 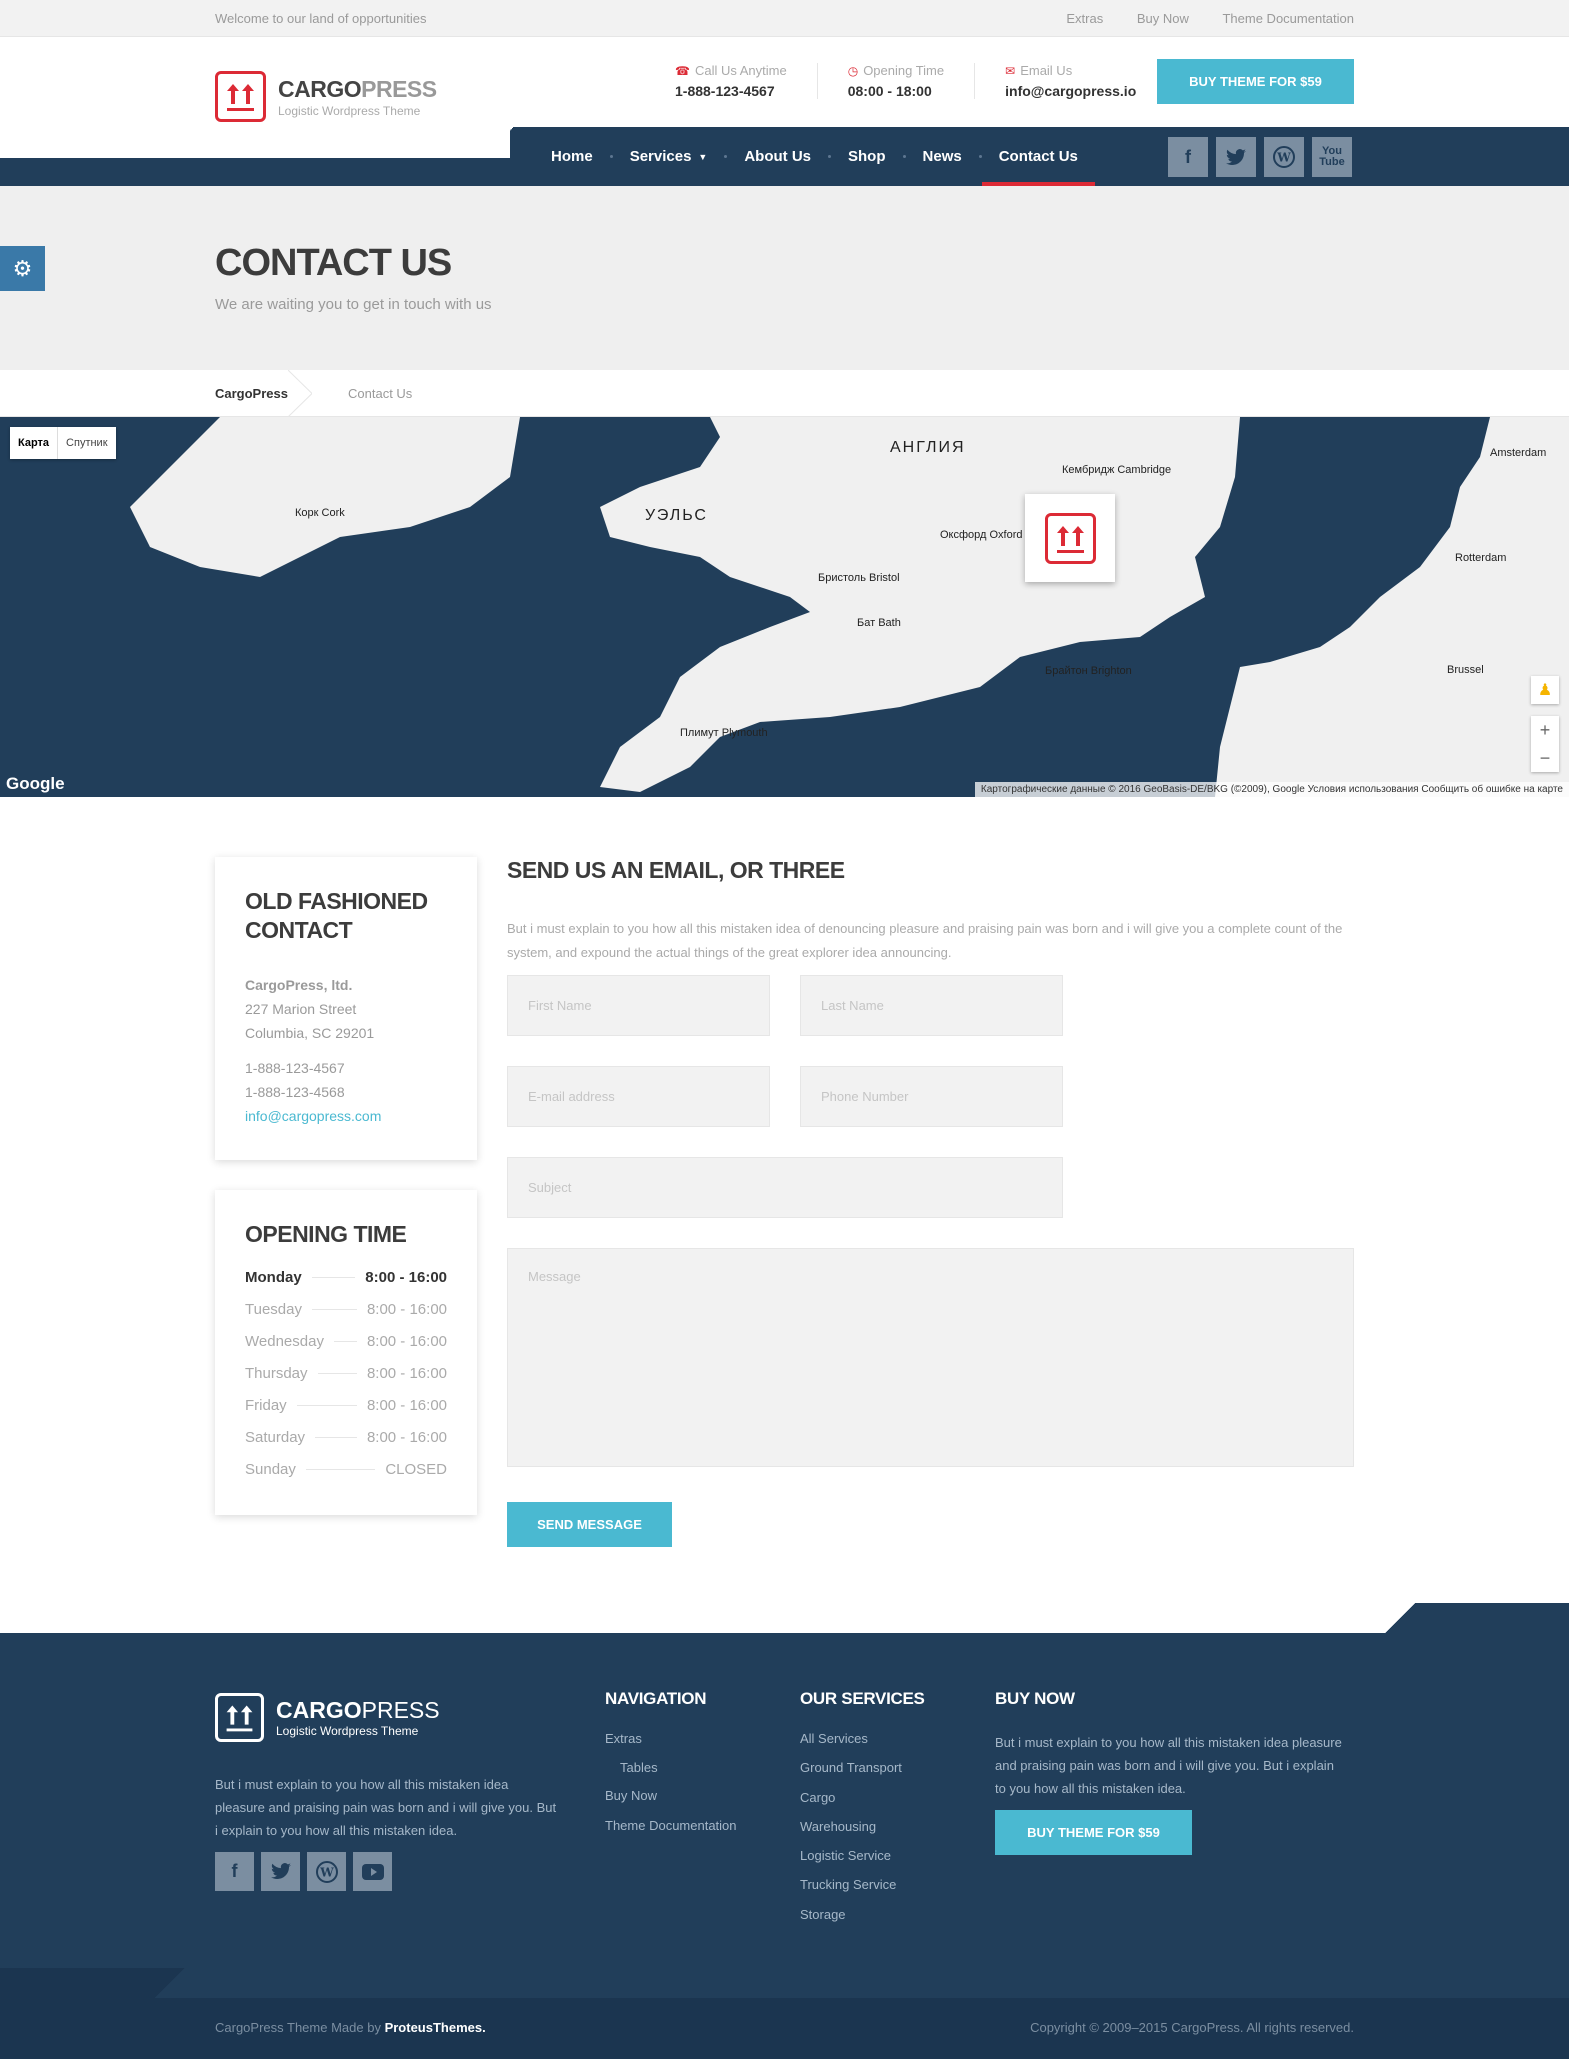 I want to click on map-type-satellite: Спутник, so click(x=86, y=443).